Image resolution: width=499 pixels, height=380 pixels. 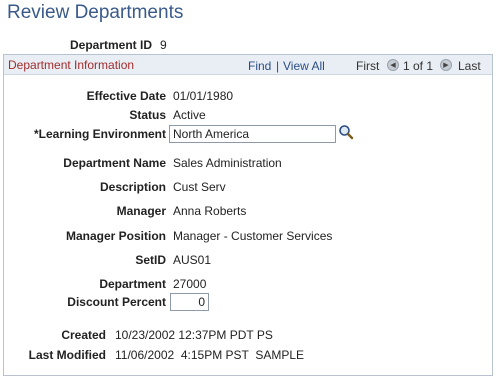 What do you see at coordinates (110, 45) in the screenshot?
I see `department-id-label: Department ID` at bounding box center [110, 45].